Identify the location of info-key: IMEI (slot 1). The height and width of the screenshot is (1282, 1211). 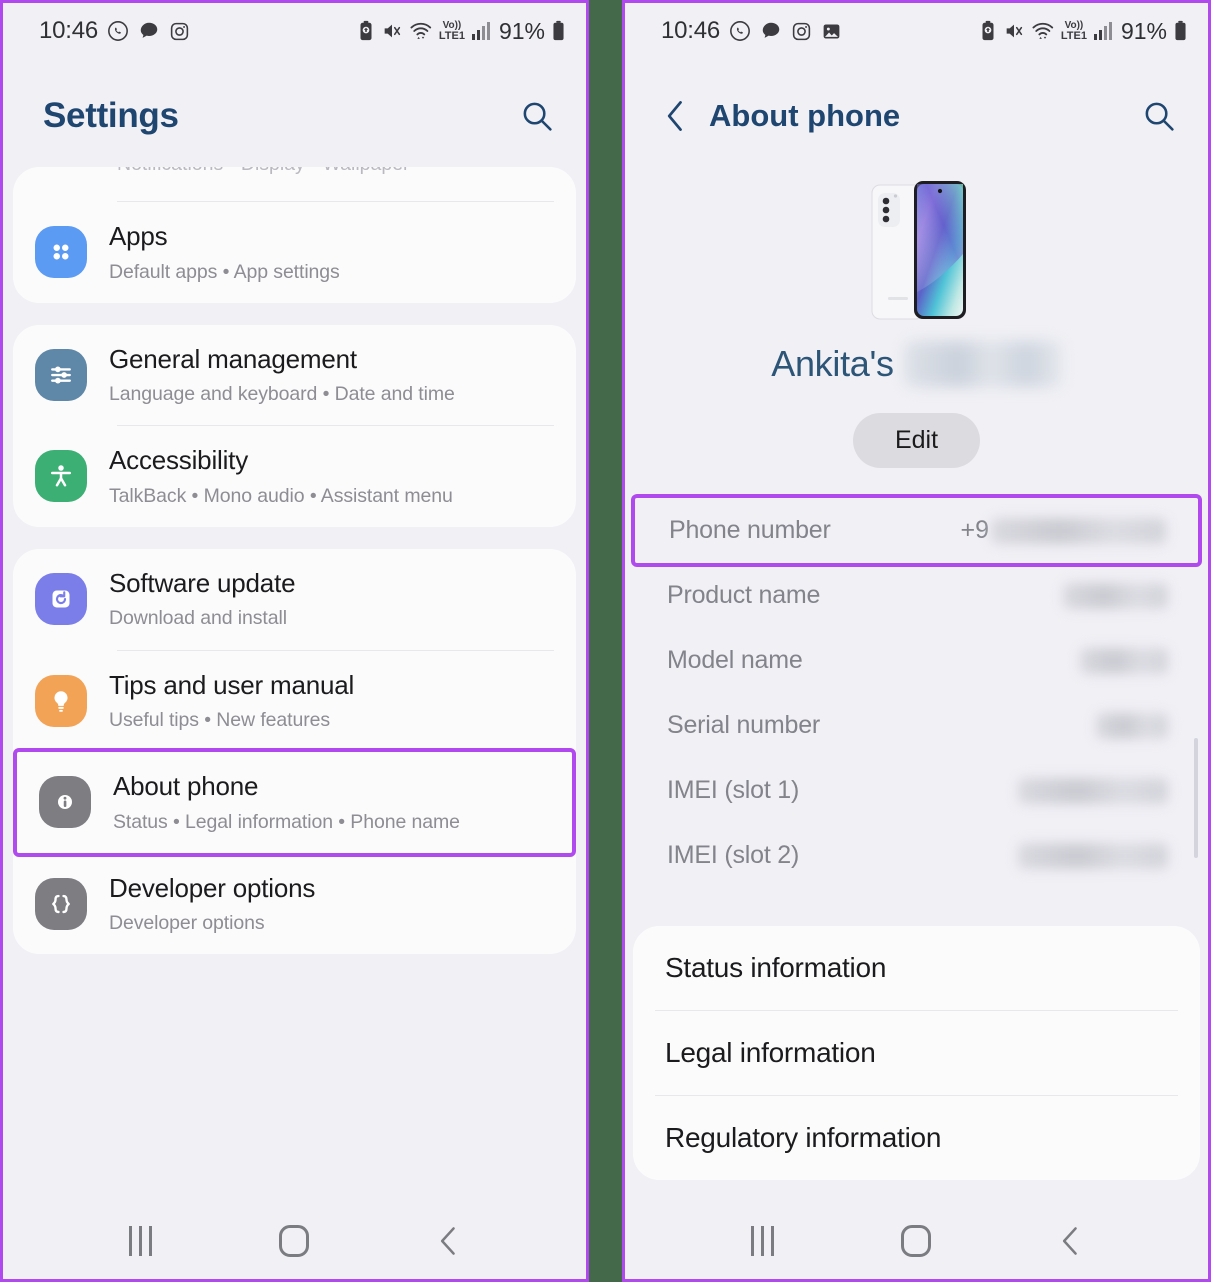
(733, 790).